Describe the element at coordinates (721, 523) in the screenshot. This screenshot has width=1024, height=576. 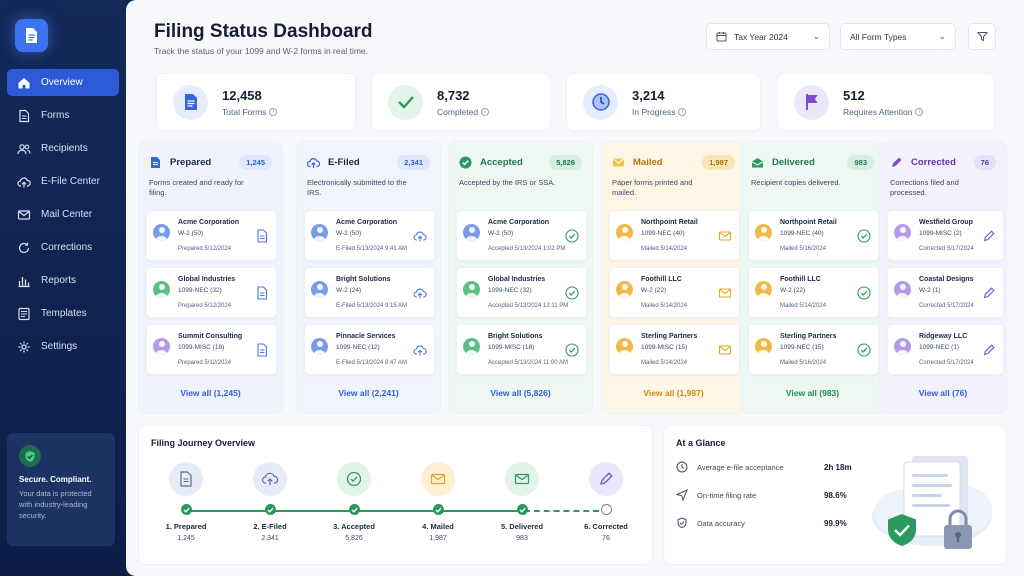
I see `glance-label: Data accuracy` at that location.